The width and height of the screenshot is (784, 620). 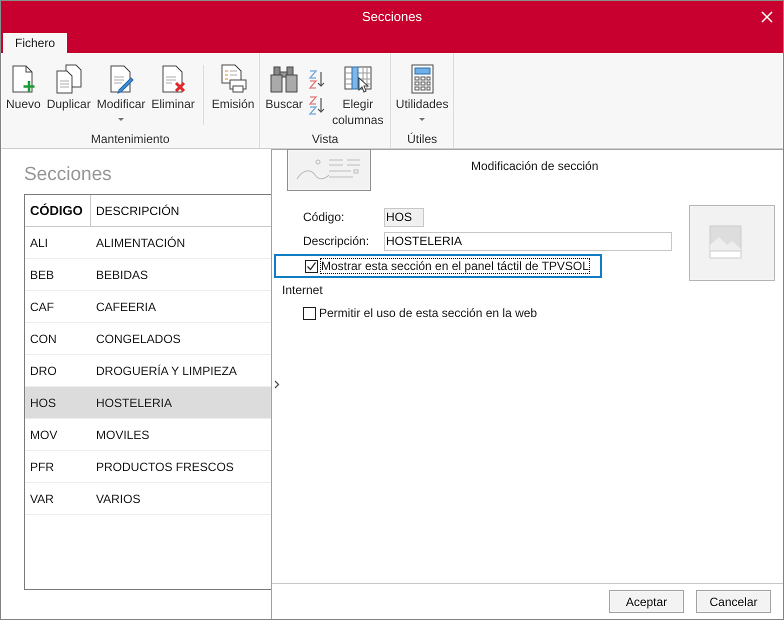 What do you see at coordinates (324, 217) in the screenshot?
I see `field-label: Código:` at bounding box center [324, 217].